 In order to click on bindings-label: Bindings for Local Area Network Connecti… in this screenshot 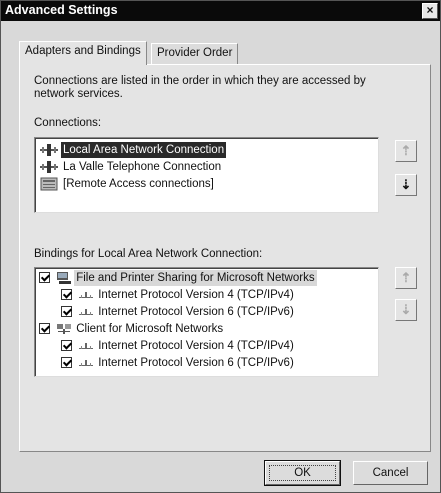, I will do `click(148, 254)`.